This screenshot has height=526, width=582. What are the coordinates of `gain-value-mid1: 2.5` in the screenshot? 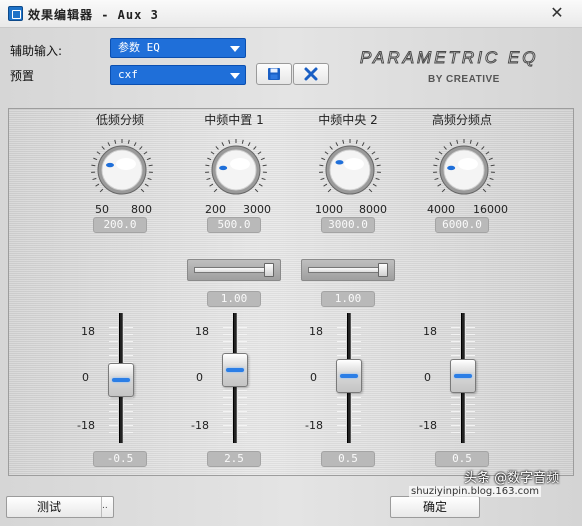 It's located at (234, 459).